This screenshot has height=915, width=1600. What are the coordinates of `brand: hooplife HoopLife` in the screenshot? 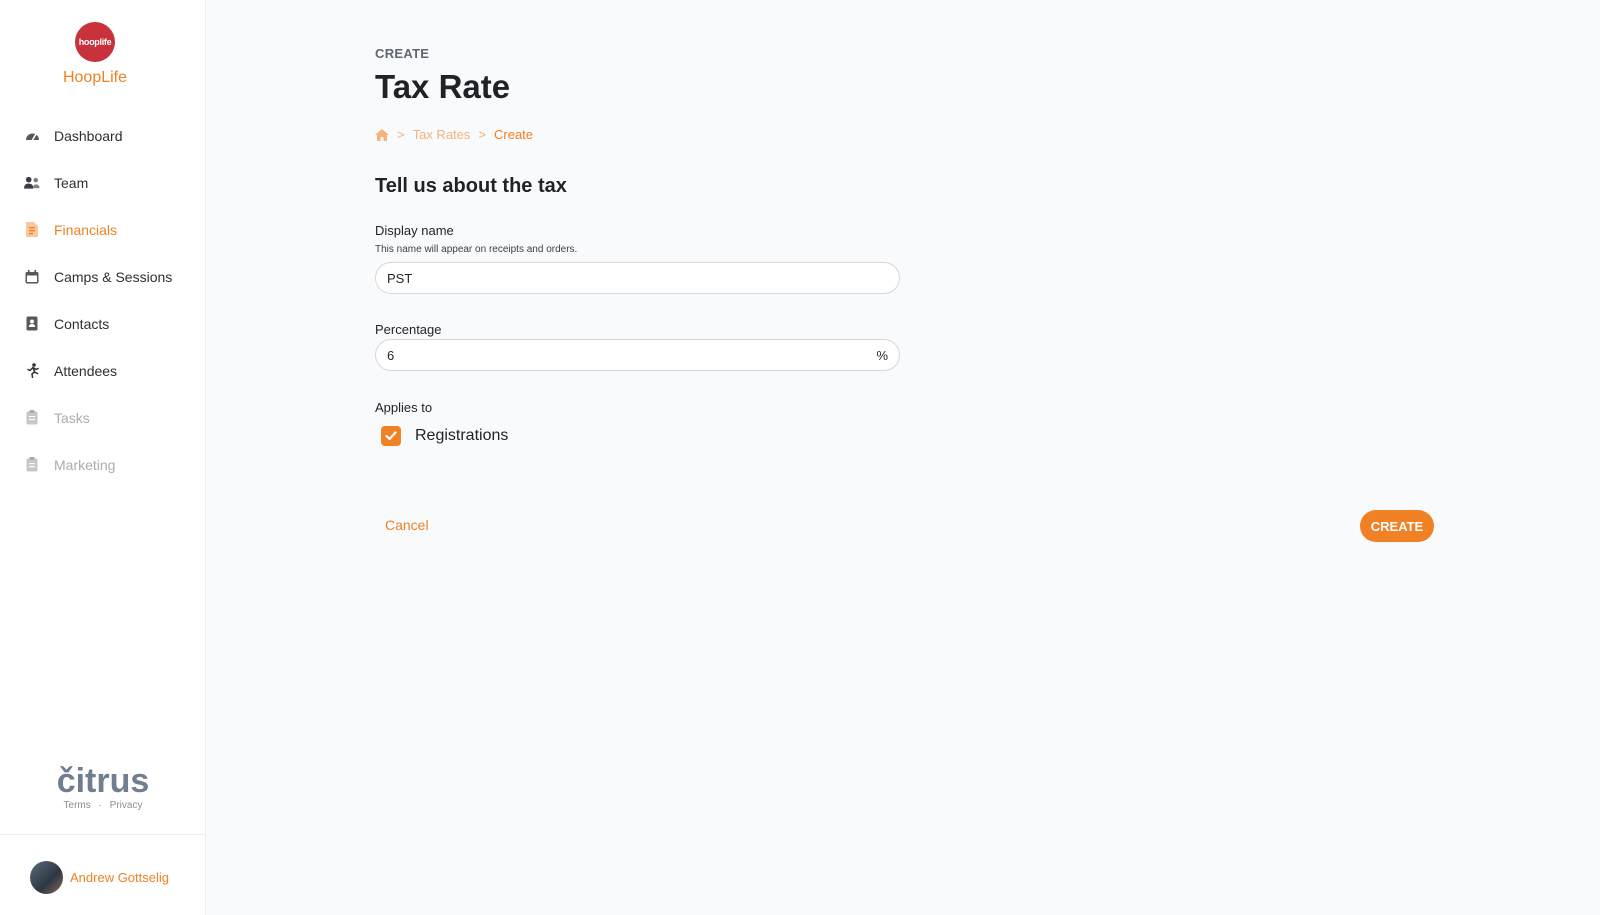 It's located at (95, 54).